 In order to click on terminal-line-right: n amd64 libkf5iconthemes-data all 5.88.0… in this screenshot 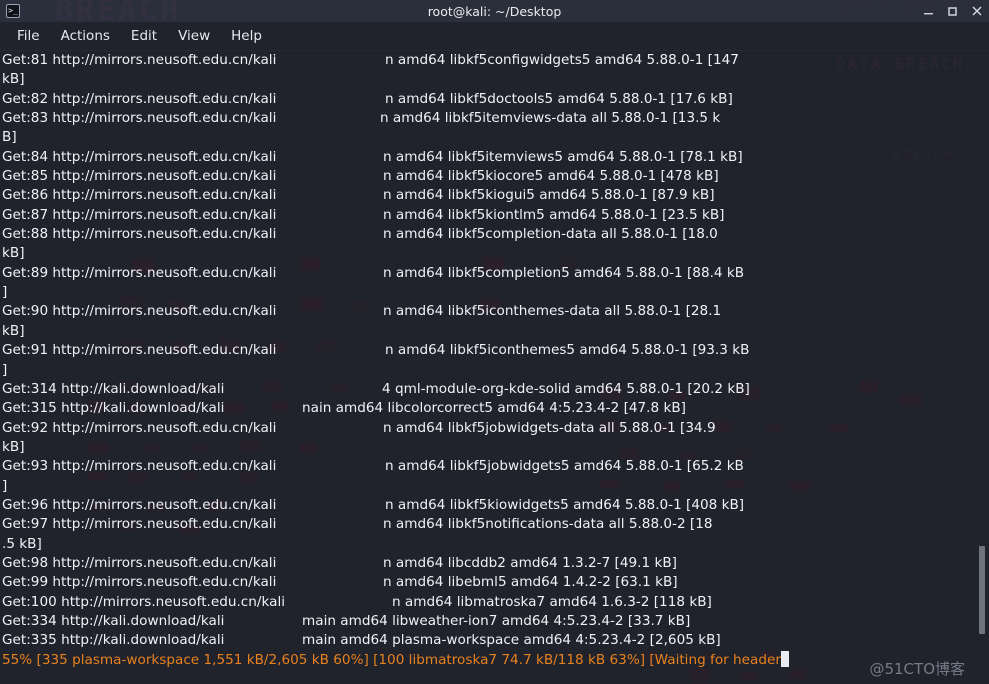, I will do `click(552, 311)`.